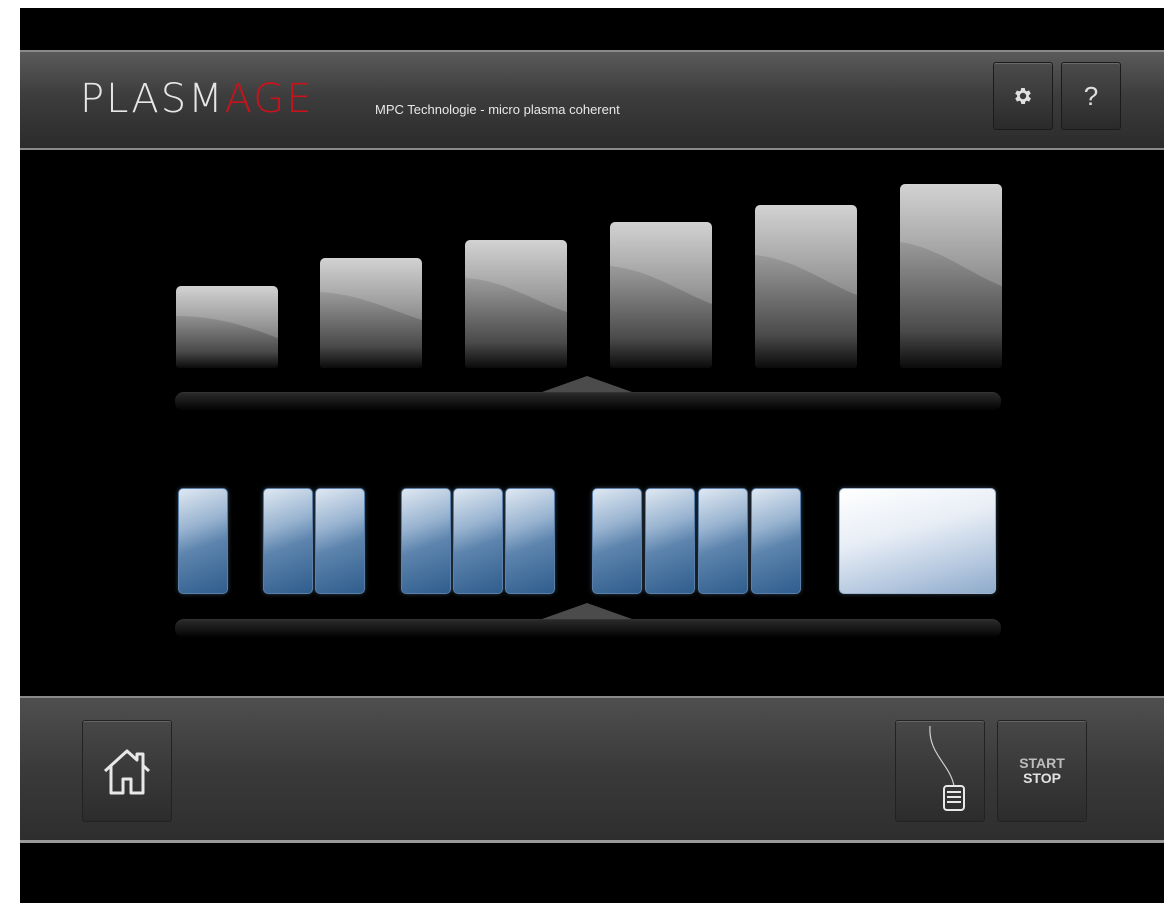 The image size is (1164, 903). Describe the element at coordinates (197, 99) in the screenshot. I see `app-logo: PLASMAGE` at that location.